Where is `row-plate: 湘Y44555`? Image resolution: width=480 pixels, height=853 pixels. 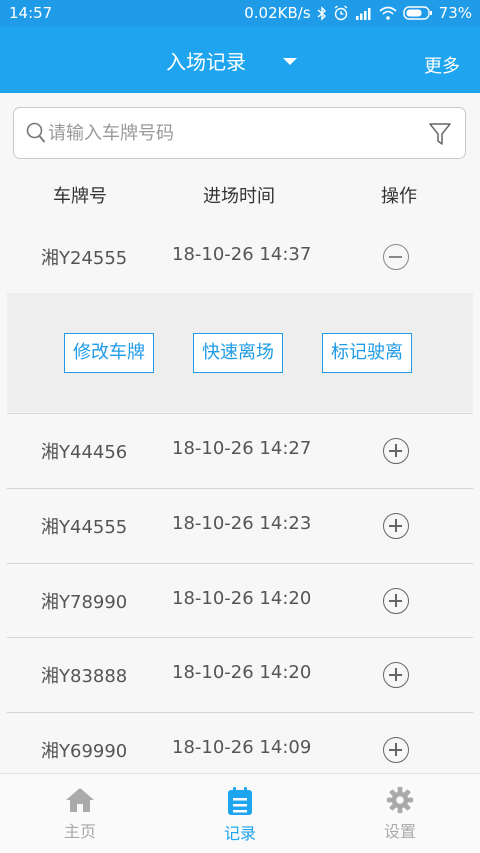
row-plate: 湘Y44555 is located at coordinates (84, 527).